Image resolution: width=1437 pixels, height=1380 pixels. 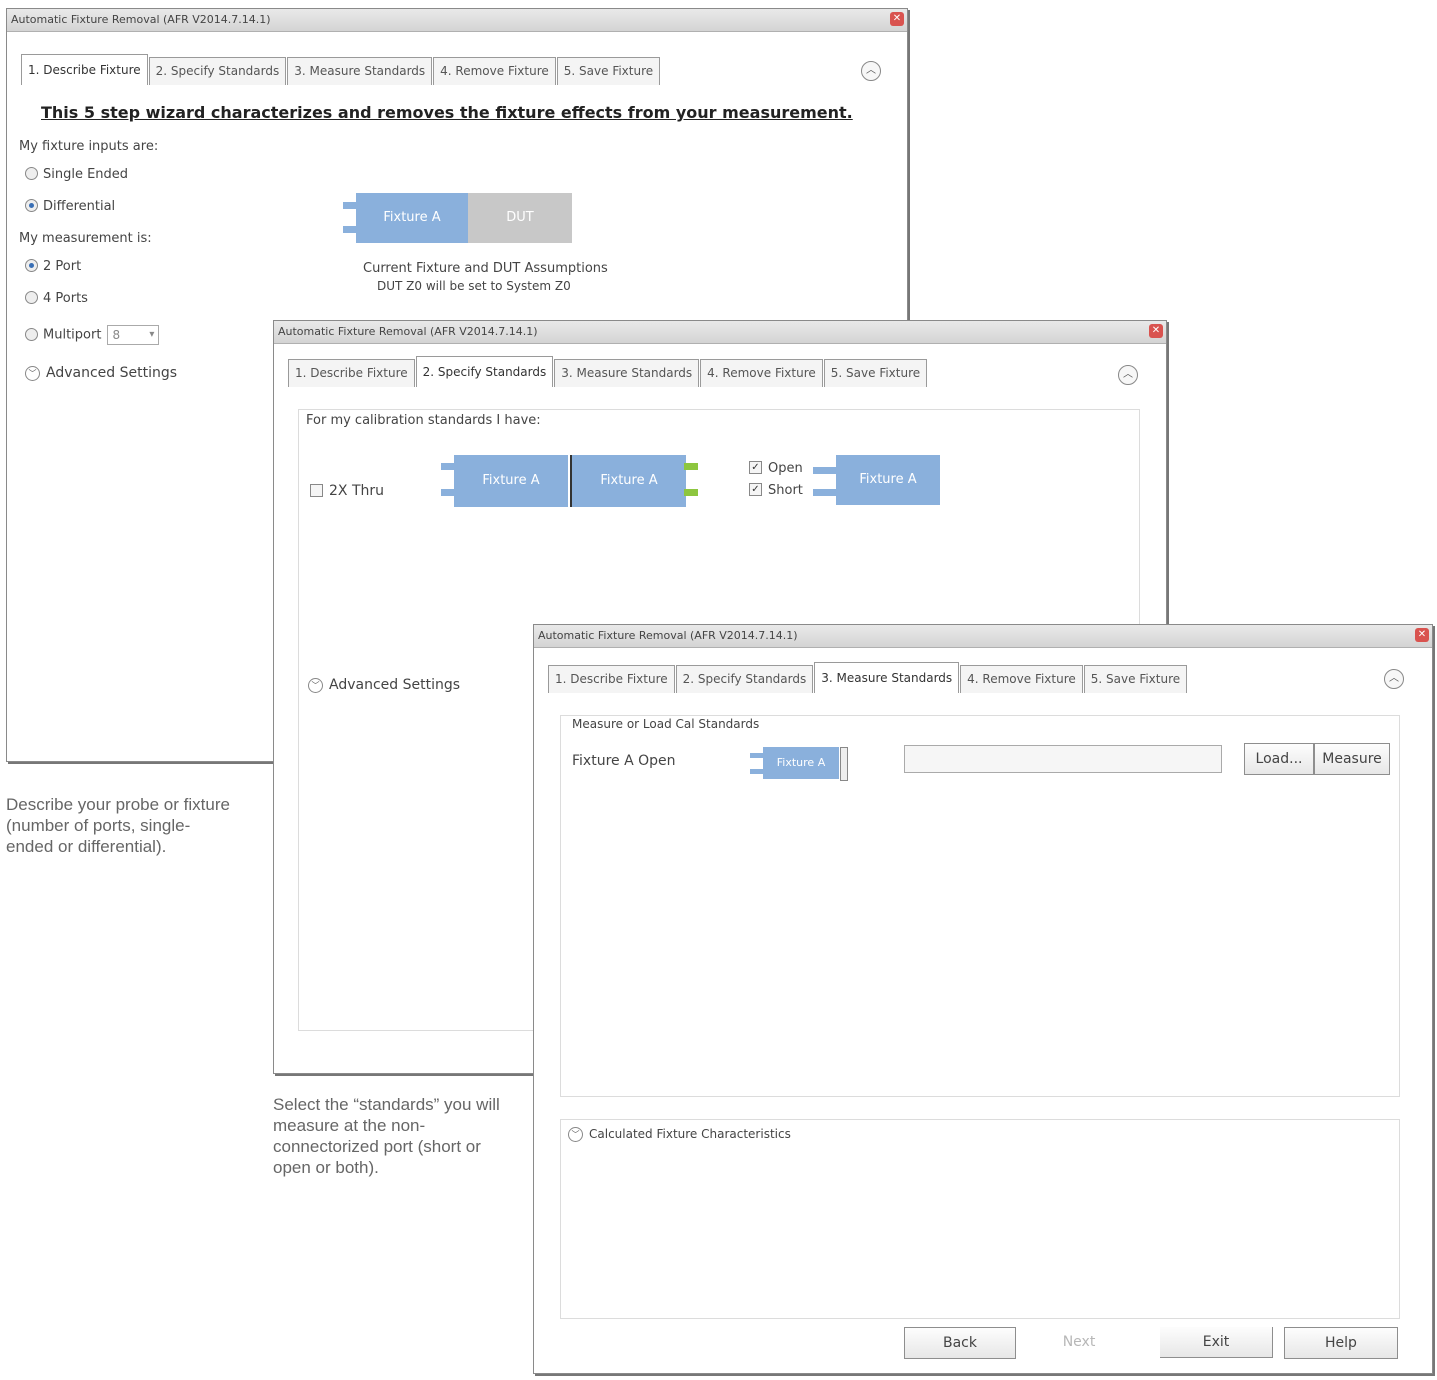 I want to click on exit-button: Exit, so click(x=1216, y=1342).